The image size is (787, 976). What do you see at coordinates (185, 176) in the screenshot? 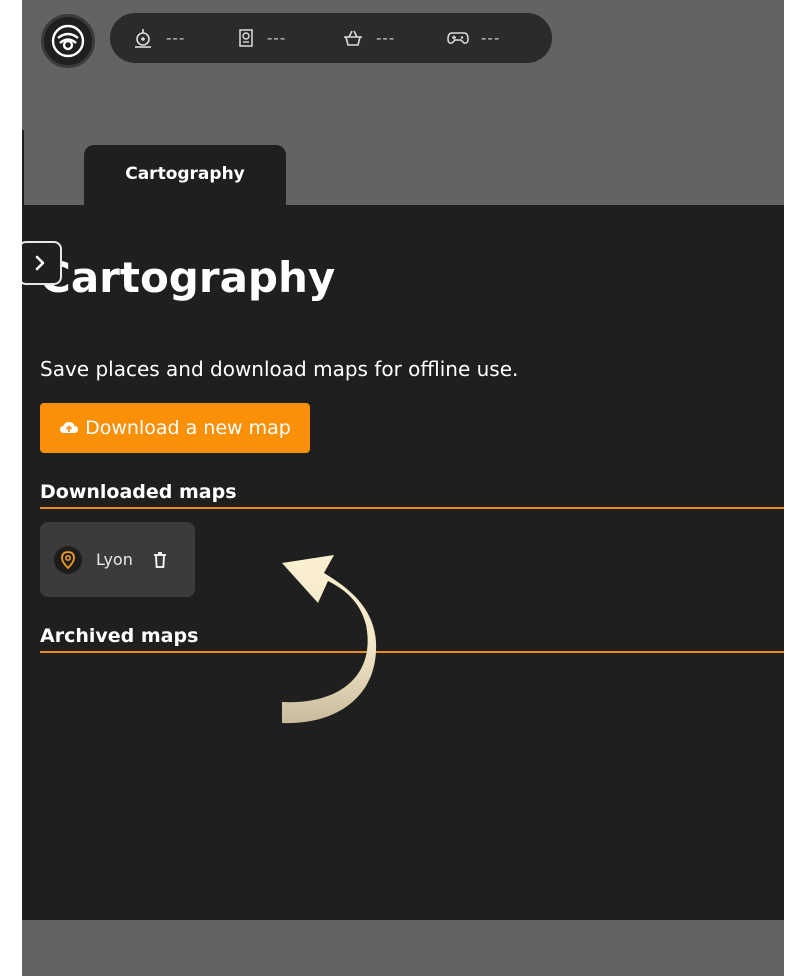
I see `tab-cartography: Cartography` at bounding box center [185, 176].